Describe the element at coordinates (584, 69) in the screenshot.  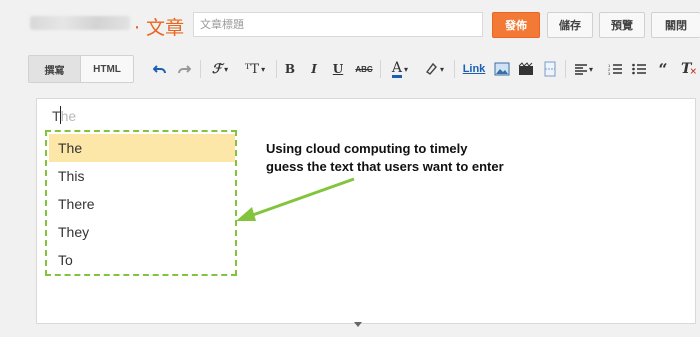
I see `align-icon: ▾` at that location.